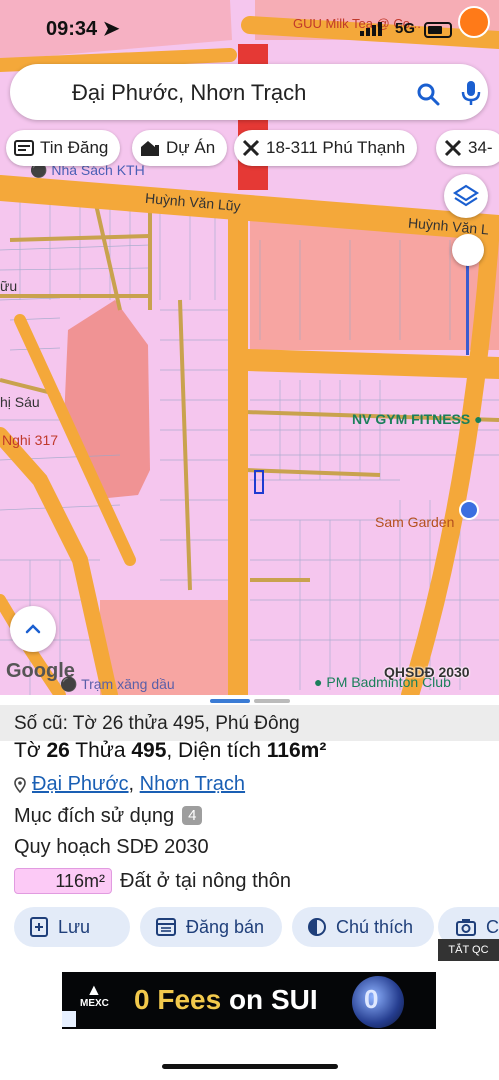 This screenshot has height=1080, width=499. I want to click on post-for-sale-button: Đăng bán, so click(211, 927).